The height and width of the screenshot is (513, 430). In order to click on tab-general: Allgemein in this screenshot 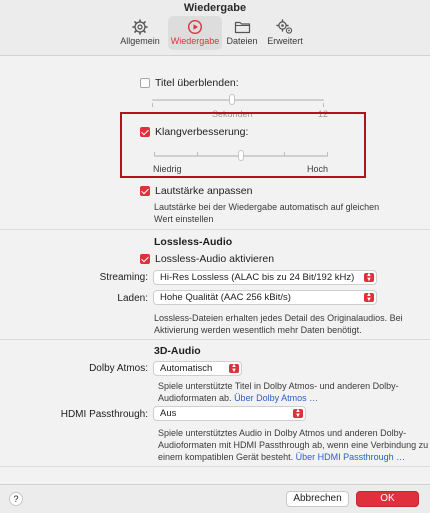, I will do `click(140, 33)`.